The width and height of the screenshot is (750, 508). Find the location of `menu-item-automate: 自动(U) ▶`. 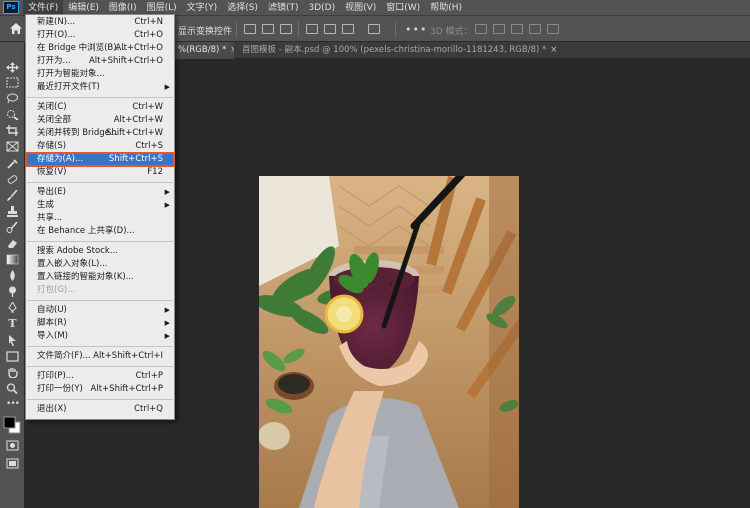

menu-item-automate: 自动(U) ▶ is located at coordinates (100, 310).